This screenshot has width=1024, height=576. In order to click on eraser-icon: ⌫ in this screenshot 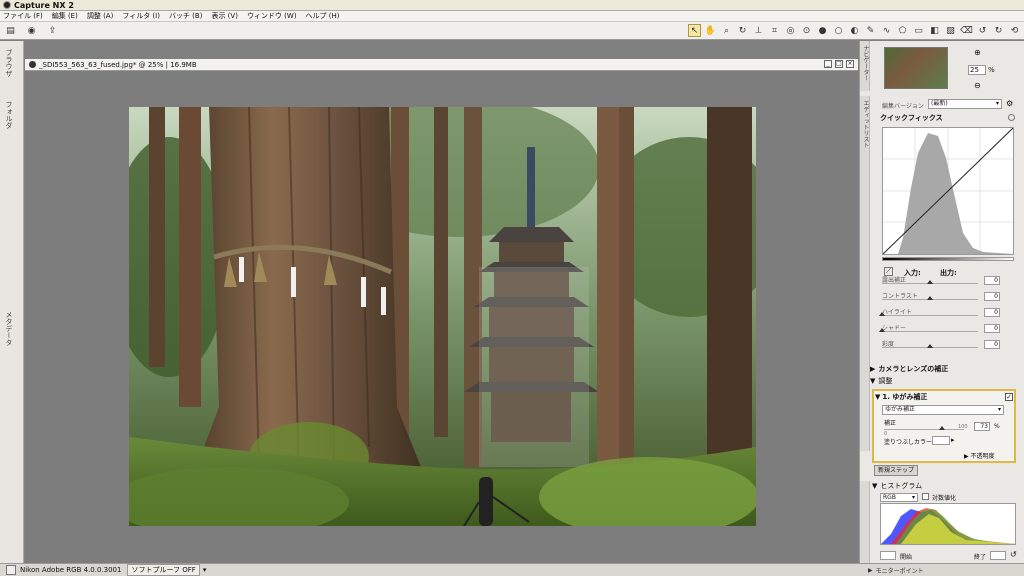, I will do `click(966, 30)`.